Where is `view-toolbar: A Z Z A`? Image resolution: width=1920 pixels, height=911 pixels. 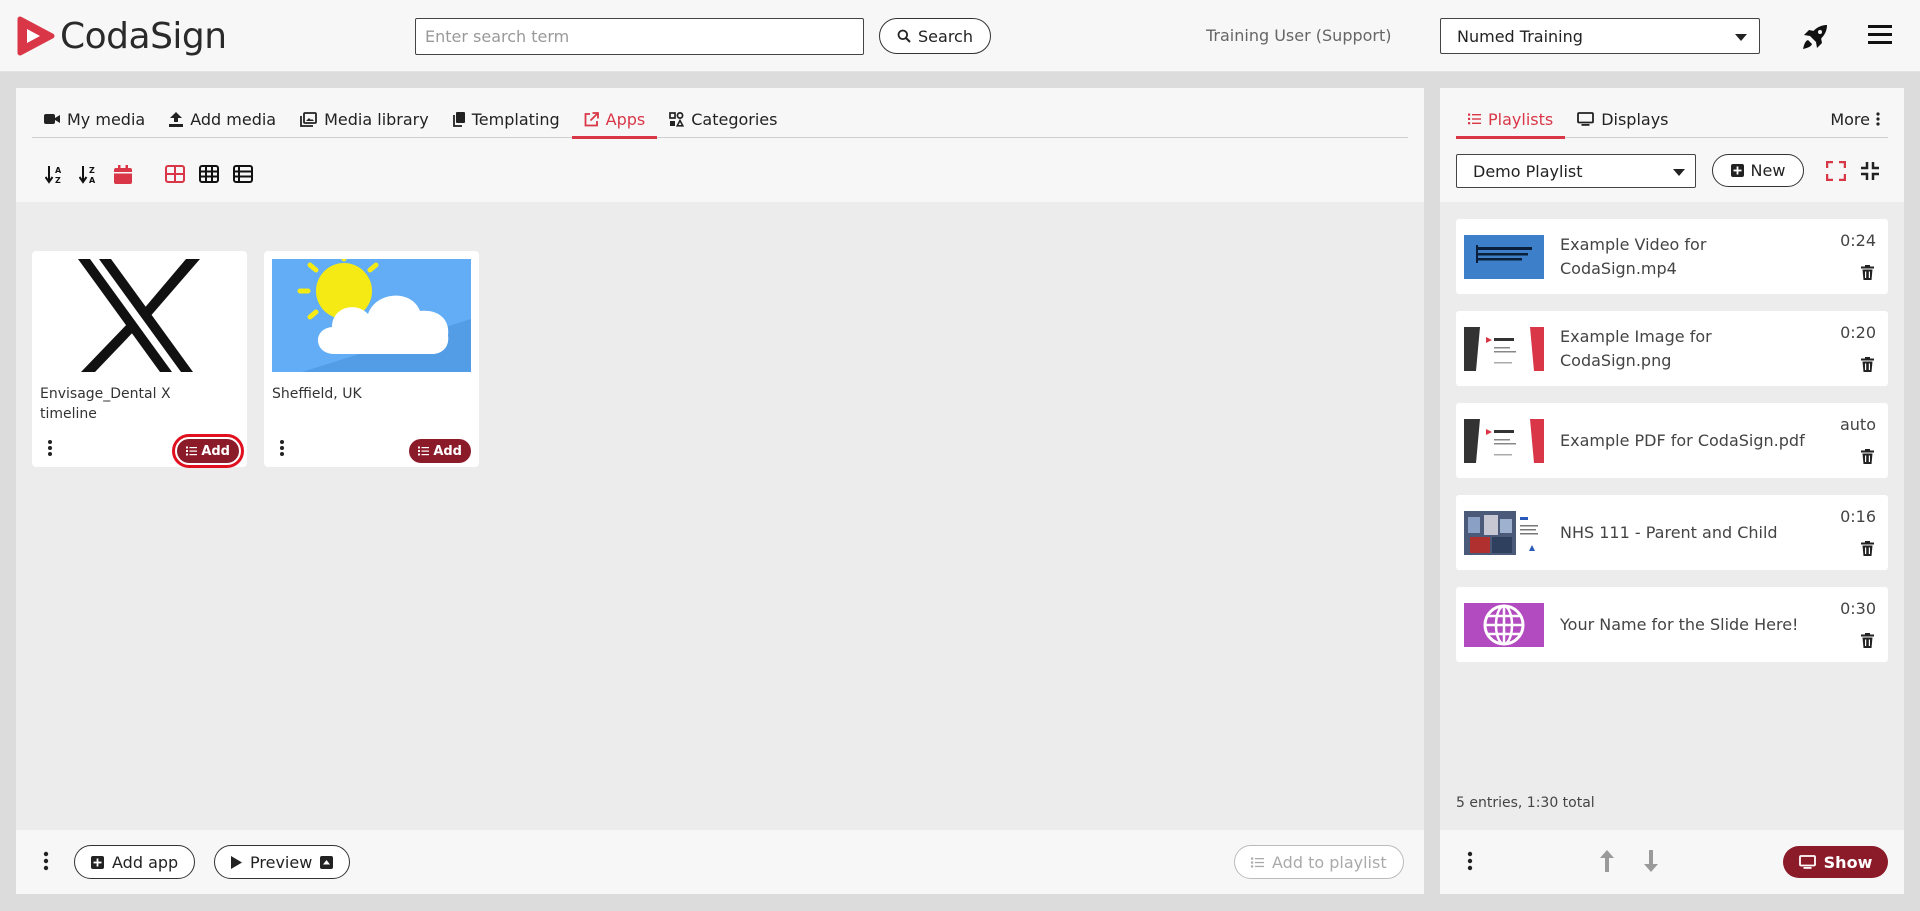
view-toolbar: A Z Z A is located at coordinates (149, 174).